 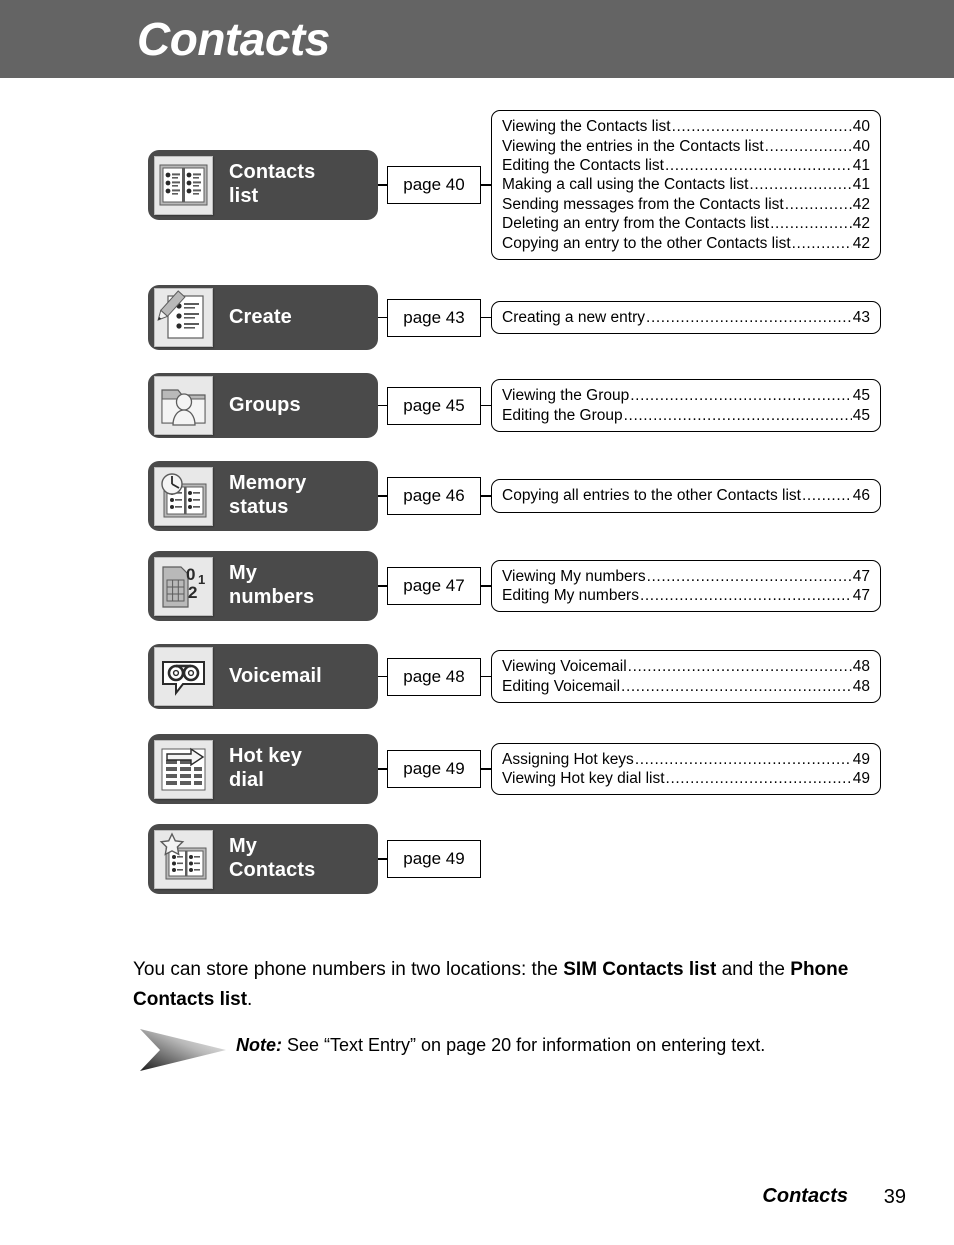 I want to click on page-reference-box: page 40, so click(x=434, y=185).